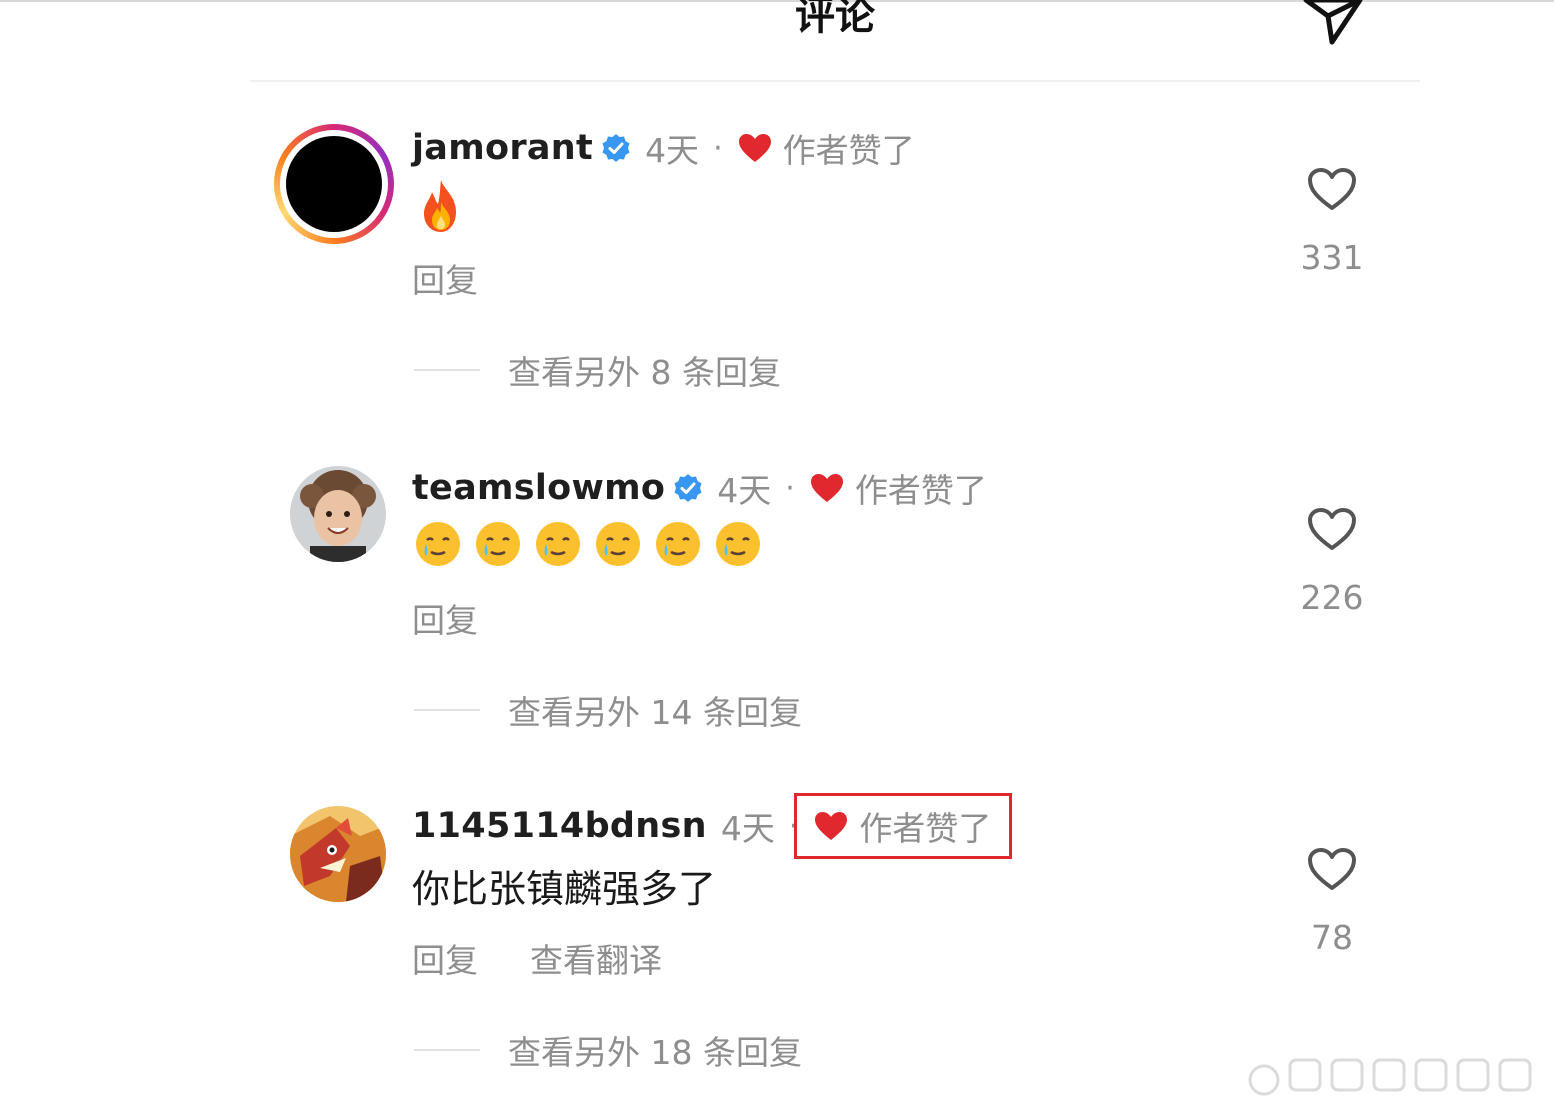 Image resolution: width=1554 pixels, height=1111 pixels. What do you see at coordinates (644, 372) in the screenshot?
I see `view-replies-label: 查看另外 8 条回复` at bounding box center [644, 372].